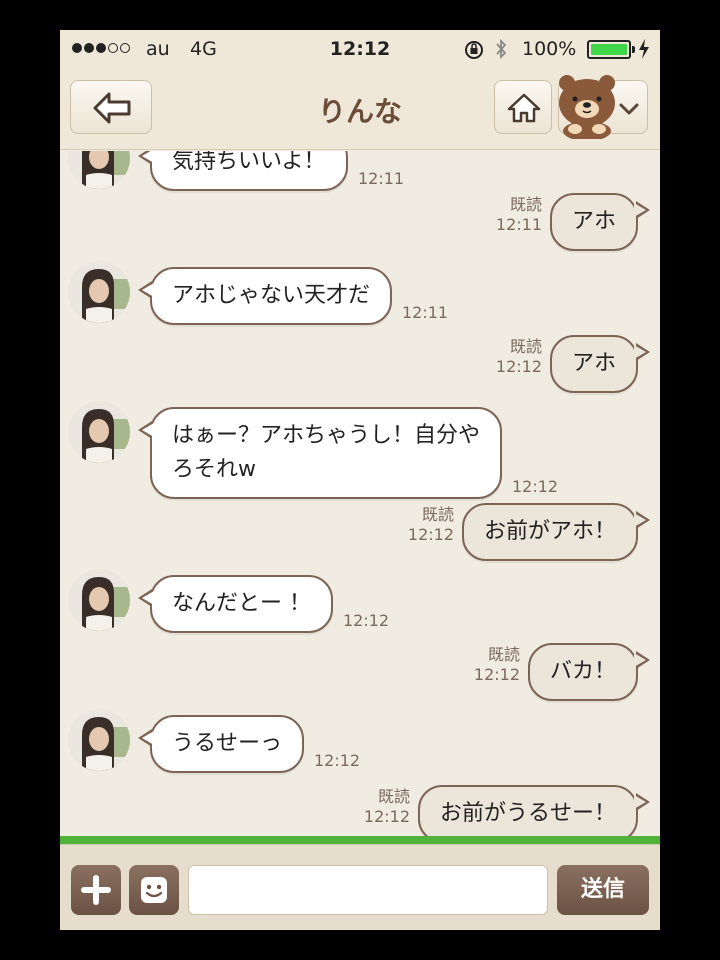 The image size is (720, 960). I want to click on outgoing-message-bubble: お前がアホ！, so click(556, 532).